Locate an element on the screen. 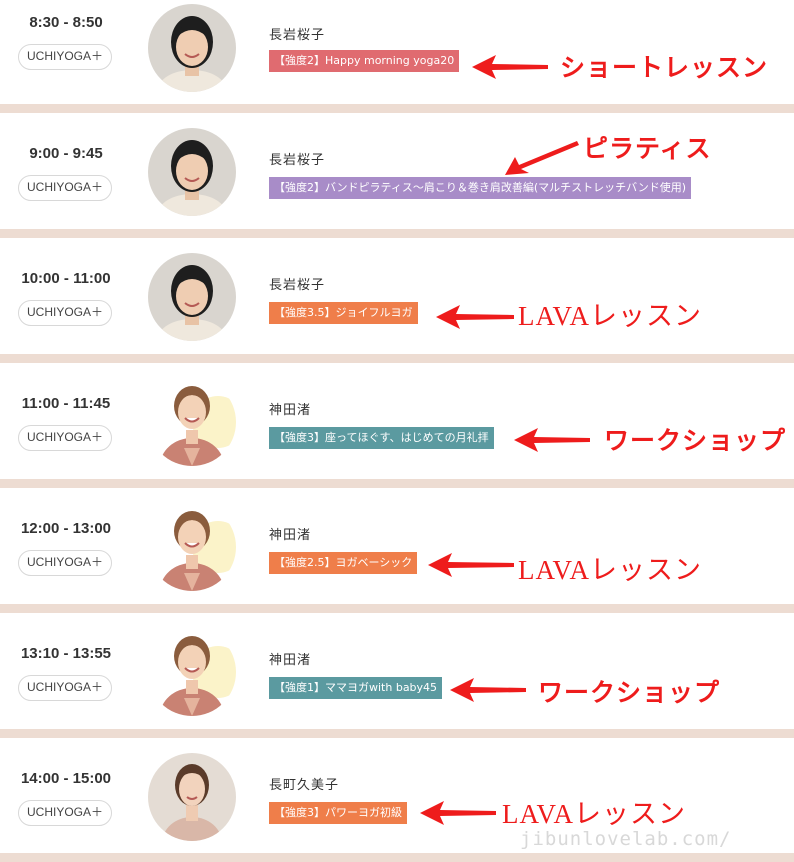  lesson-badge: 【強度2.5】ヨガベーシック is located at coordinates (343, 563).